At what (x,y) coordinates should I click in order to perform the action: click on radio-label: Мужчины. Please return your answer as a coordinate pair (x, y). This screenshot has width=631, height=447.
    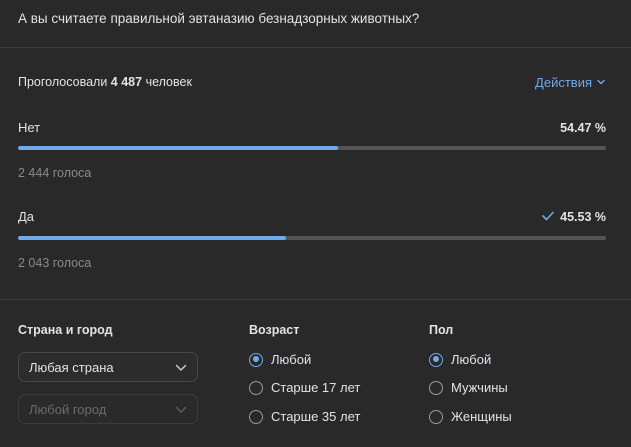
    Looking at the image, I should click on (479, 387).